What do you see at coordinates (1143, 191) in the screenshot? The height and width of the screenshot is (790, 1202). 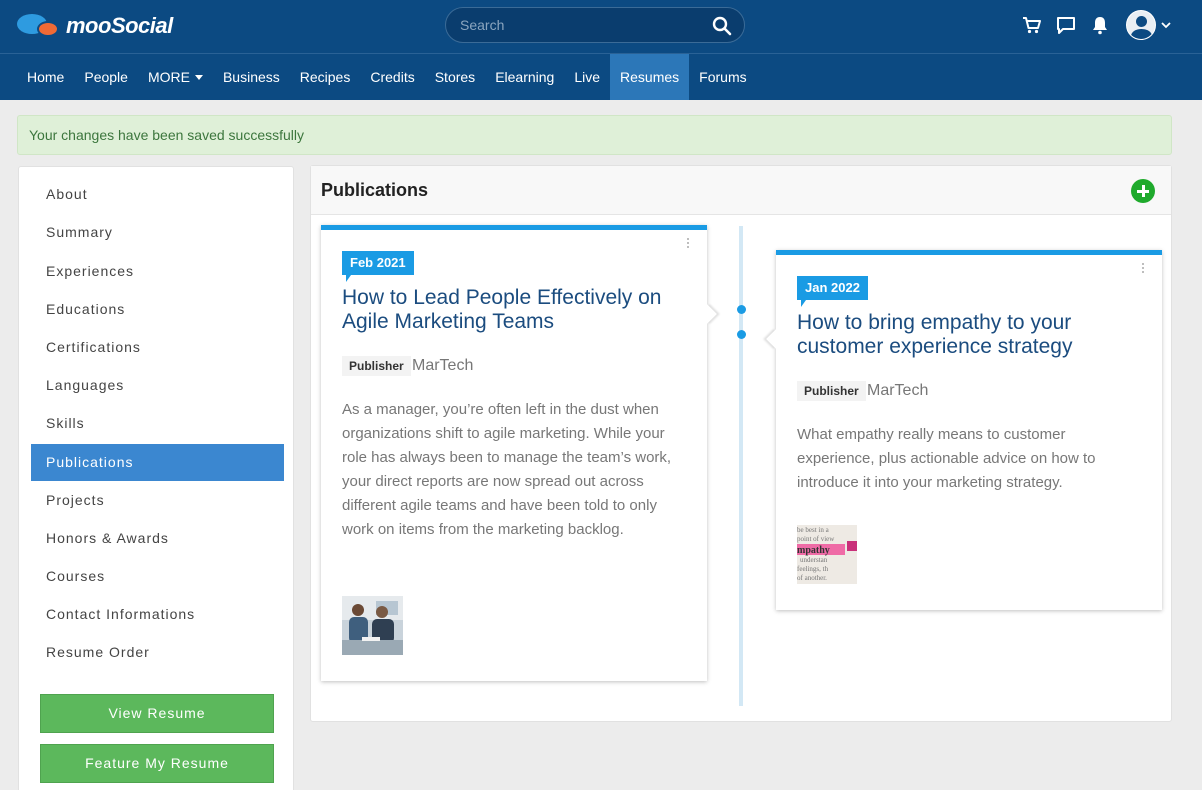 I see `add-publication-button` at bounding box center [1143, 191].